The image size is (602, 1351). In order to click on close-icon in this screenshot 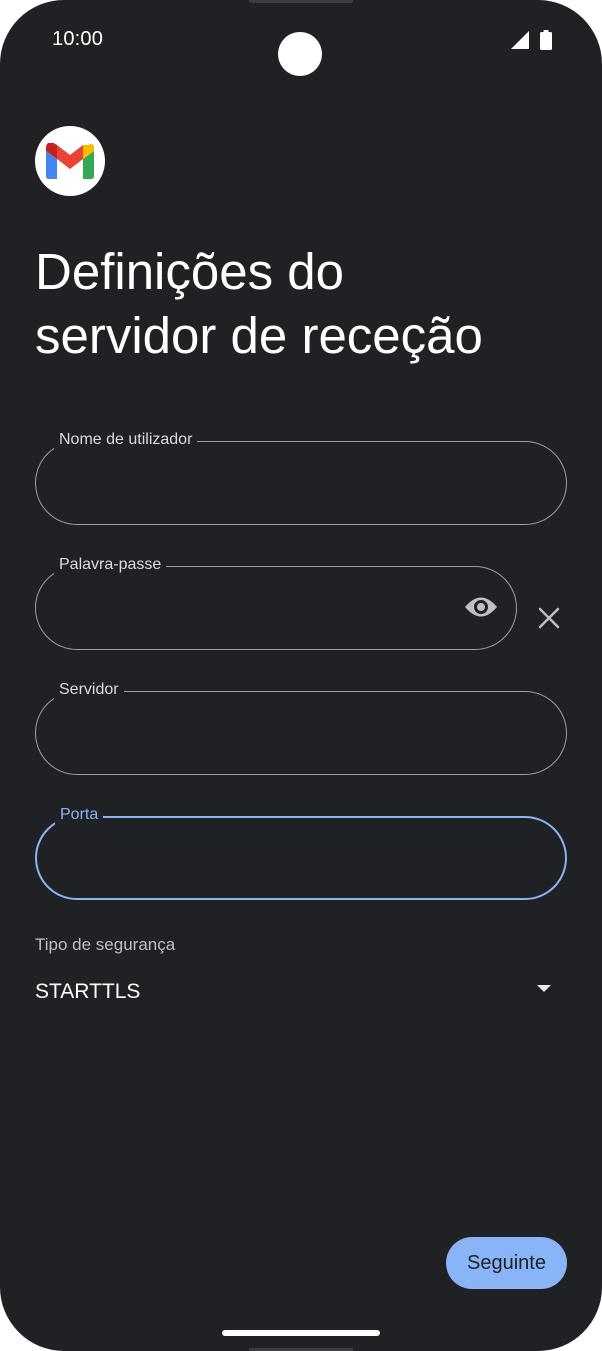, I will do `click(549, 618)`.